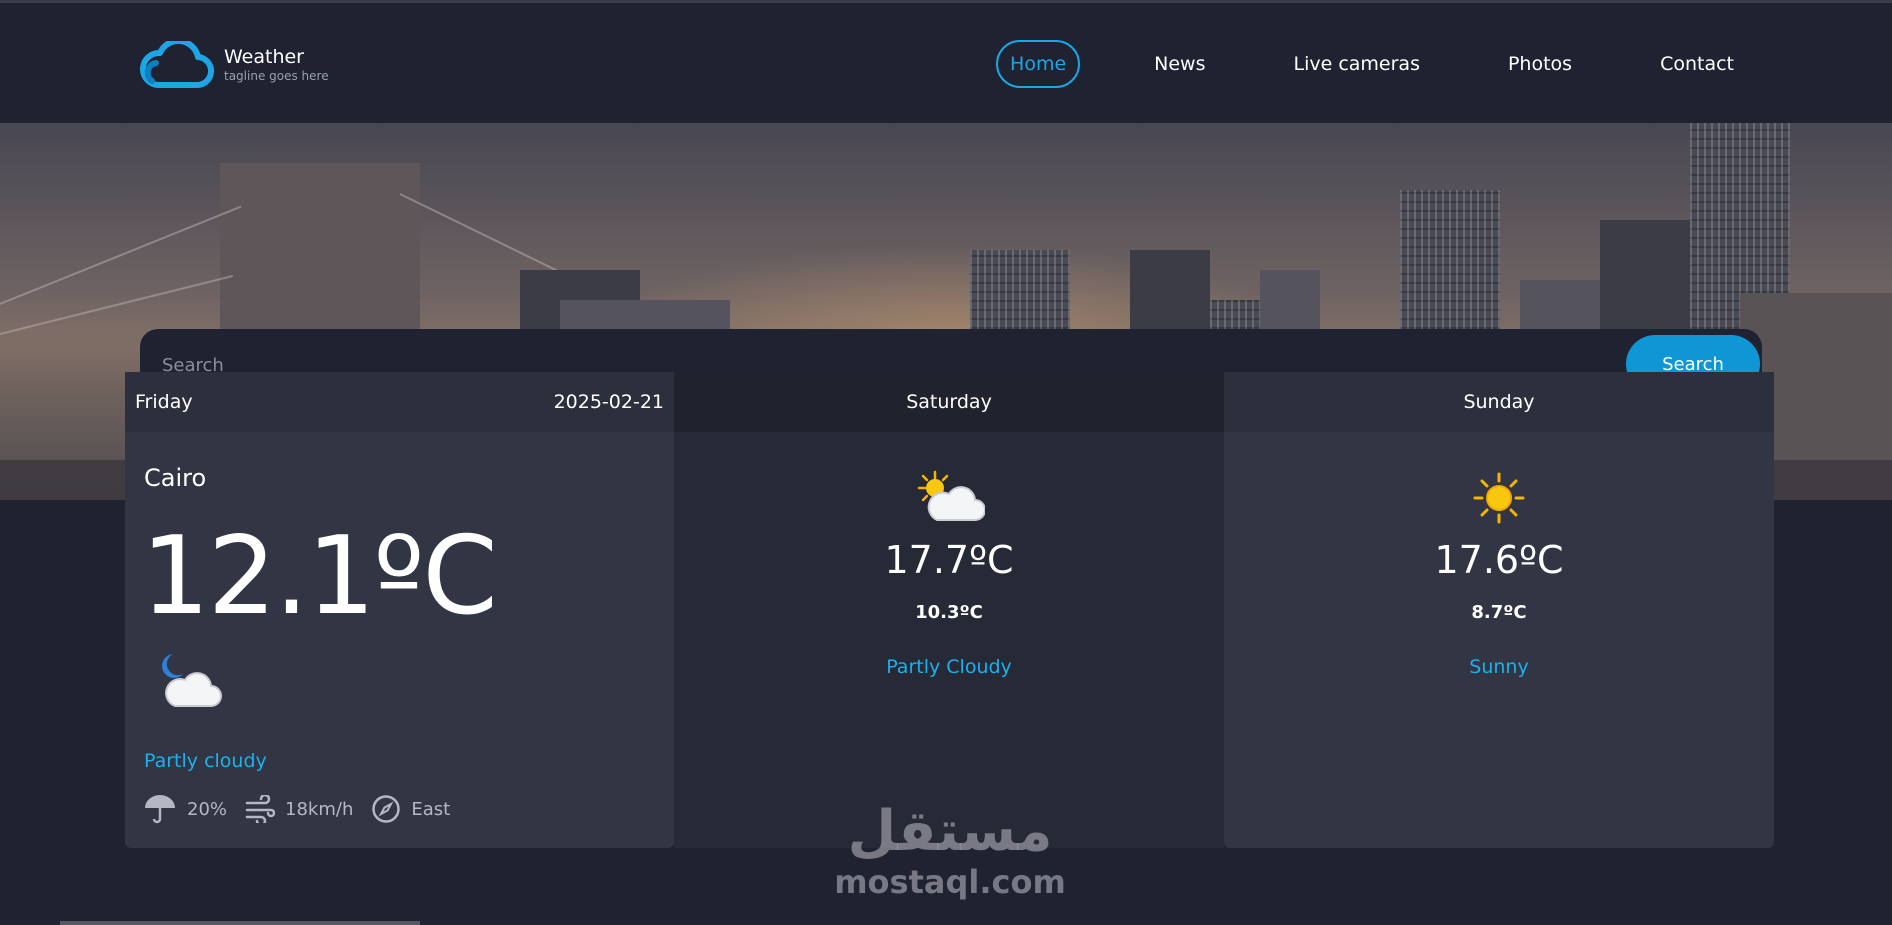 This screenshot has height=925, width=1892. I want to click on today-condition: Partly cloudy, so click(205, 761).